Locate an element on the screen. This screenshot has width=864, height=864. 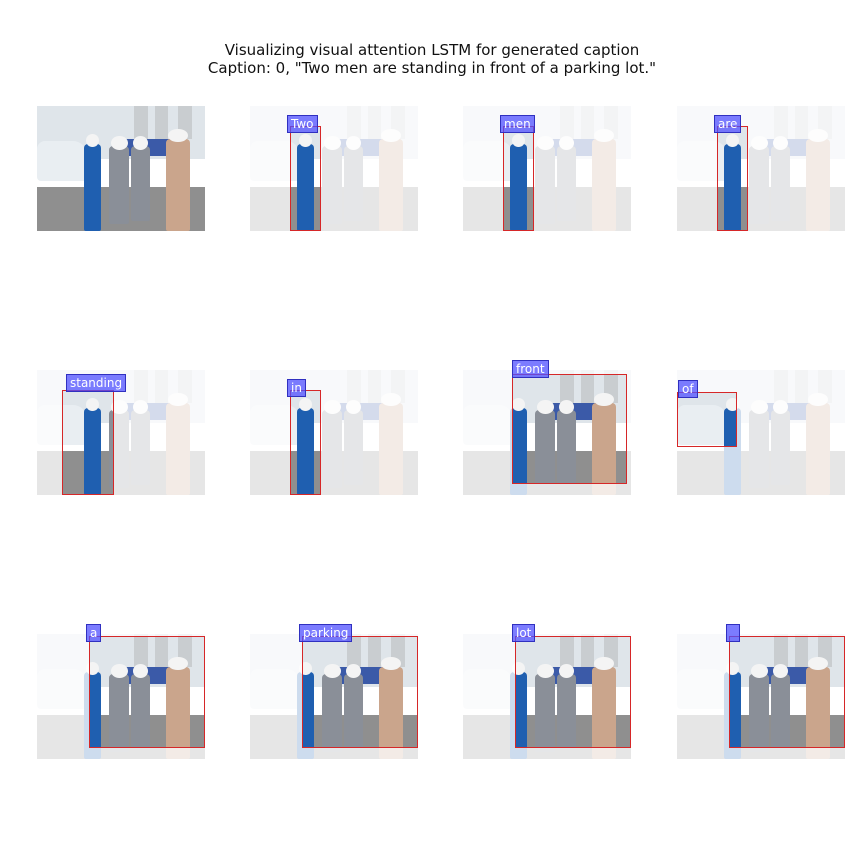
original-image is located at coordinates (121, 168).